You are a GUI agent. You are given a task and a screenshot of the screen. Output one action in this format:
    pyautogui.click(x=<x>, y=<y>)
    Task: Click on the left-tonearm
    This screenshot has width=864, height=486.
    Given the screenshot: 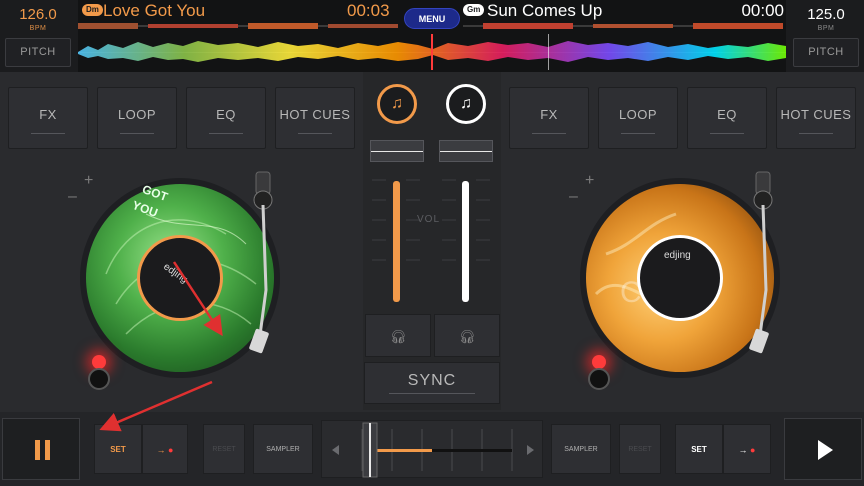 What is the action you would take?
    pyautogui.click(x=260, y=270)
    